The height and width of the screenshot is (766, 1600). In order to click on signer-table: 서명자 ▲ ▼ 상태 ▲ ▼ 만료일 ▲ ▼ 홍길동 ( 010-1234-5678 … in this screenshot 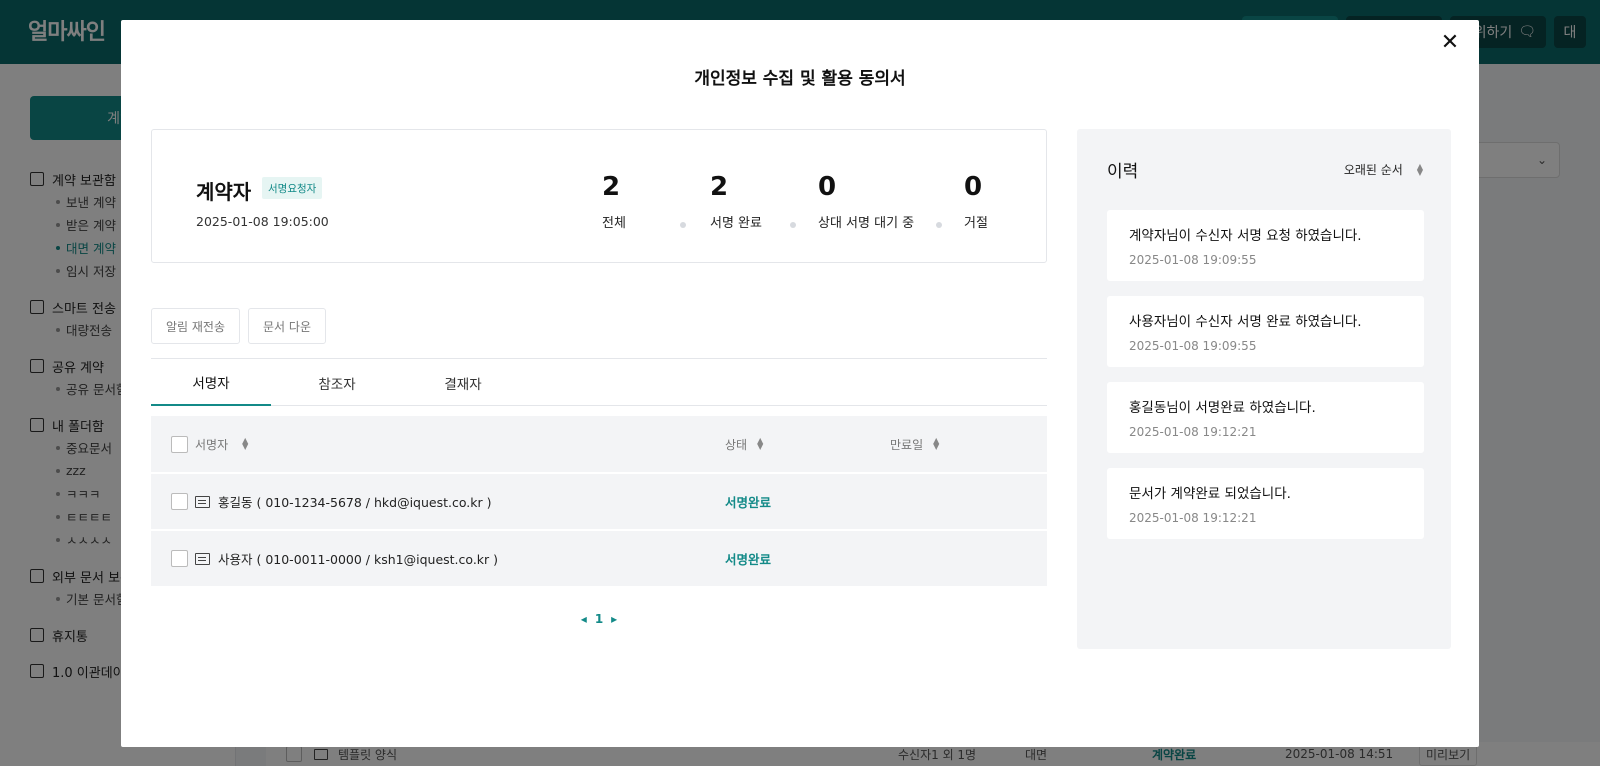, I will do `click(599, 501)`.